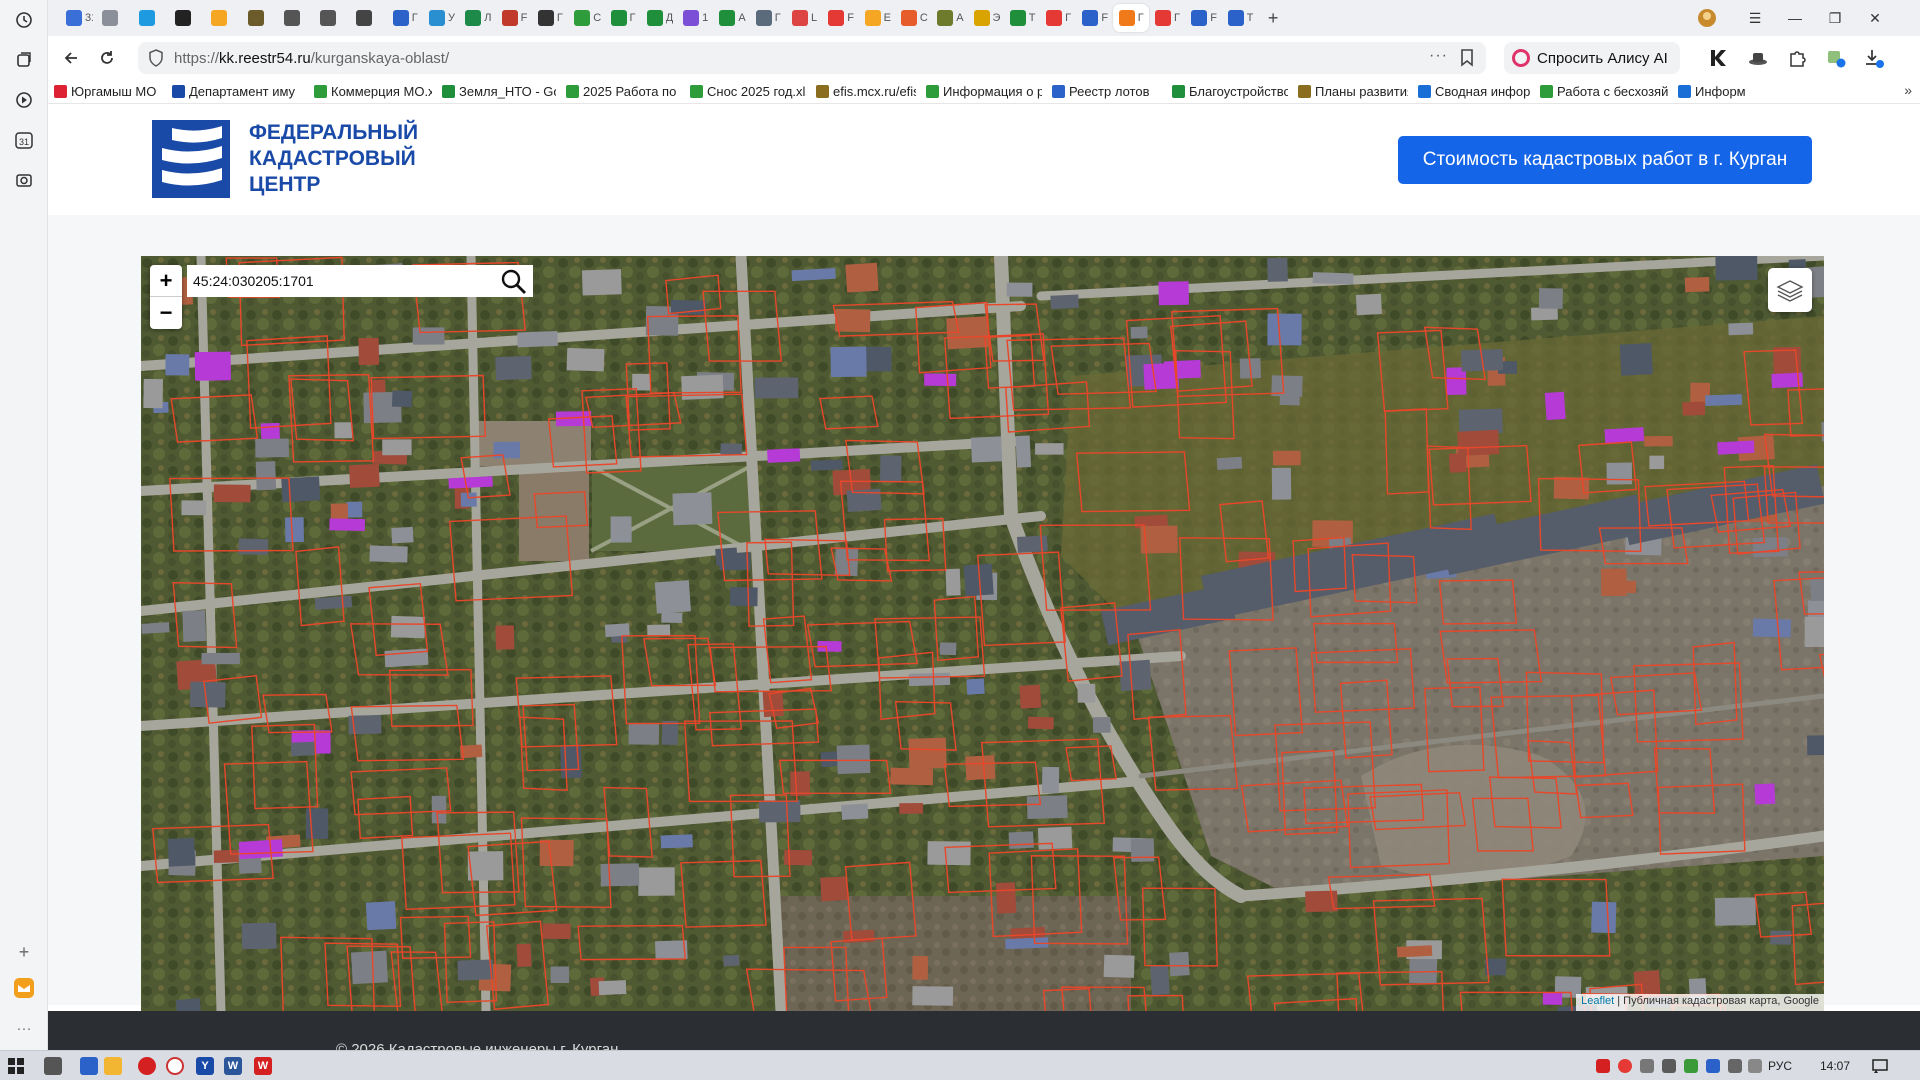 This screenshot has height=1080, width=1920. I want to click on downloads-icon, so click(1874, 58).